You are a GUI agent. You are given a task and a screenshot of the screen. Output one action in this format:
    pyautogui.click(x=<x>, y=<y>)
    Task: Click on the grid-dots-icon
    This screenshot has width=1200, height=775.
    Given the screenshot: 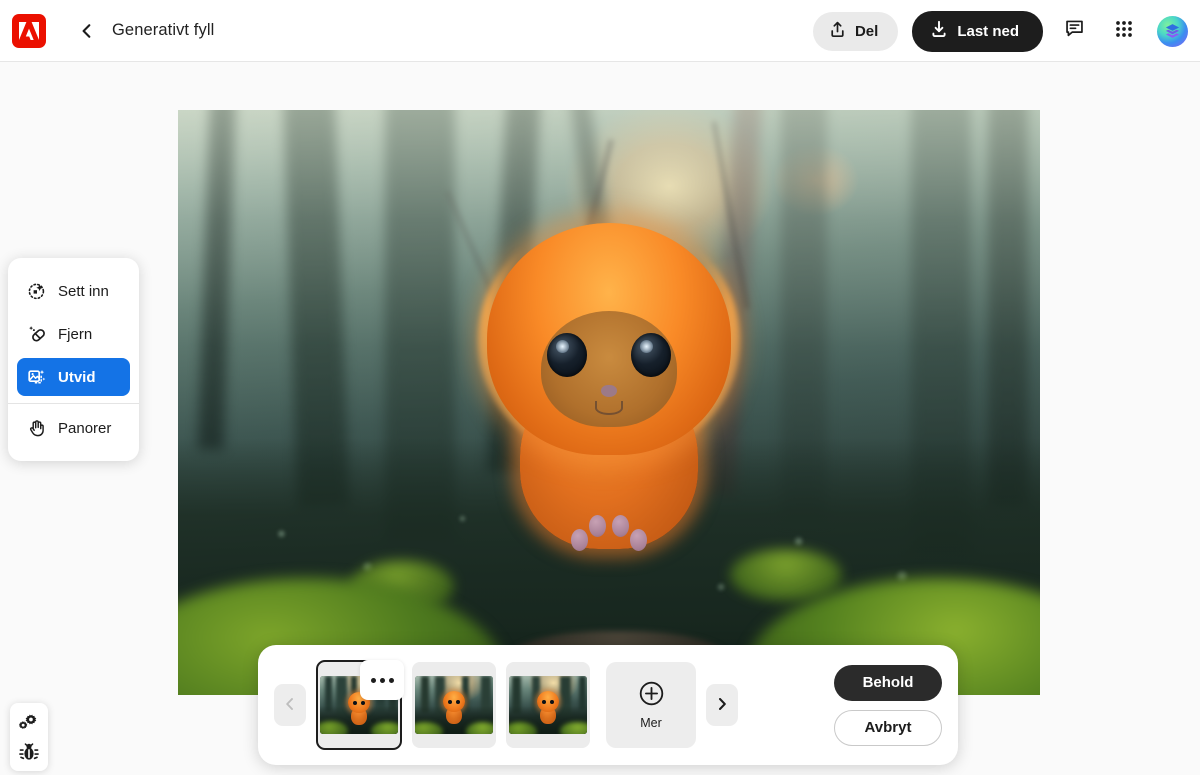 What is the action you would take?
    pyautogui.click(x=1124, y=31)
    